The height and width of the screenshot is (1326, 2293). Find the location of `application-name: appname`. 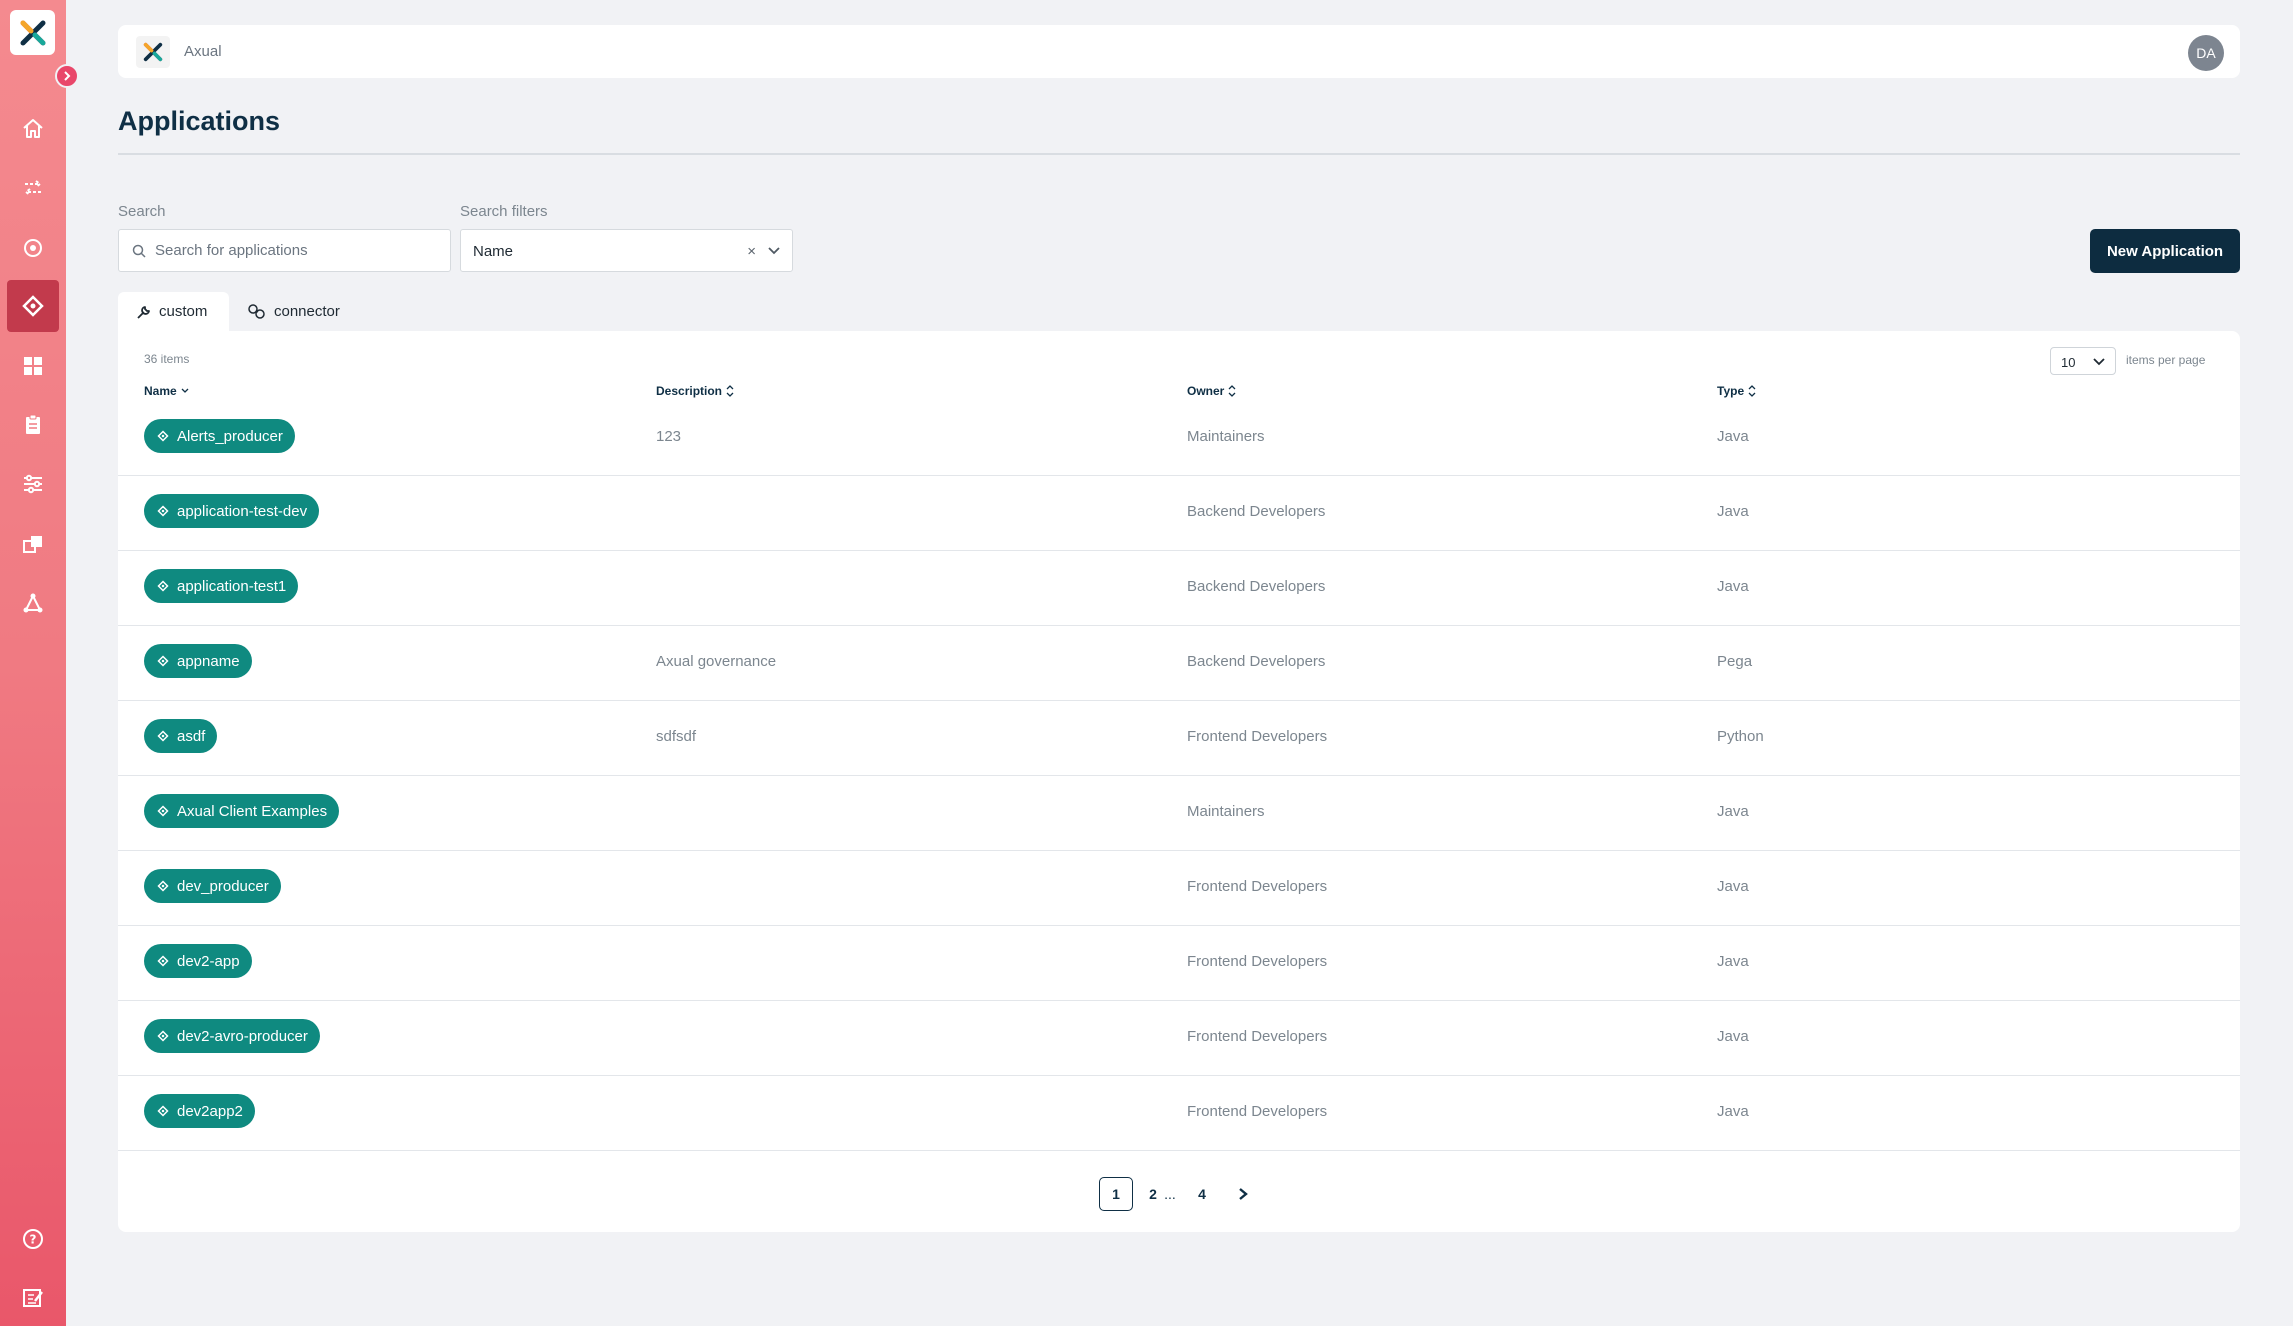

application-name: appname is located at coordinates (208, 661).